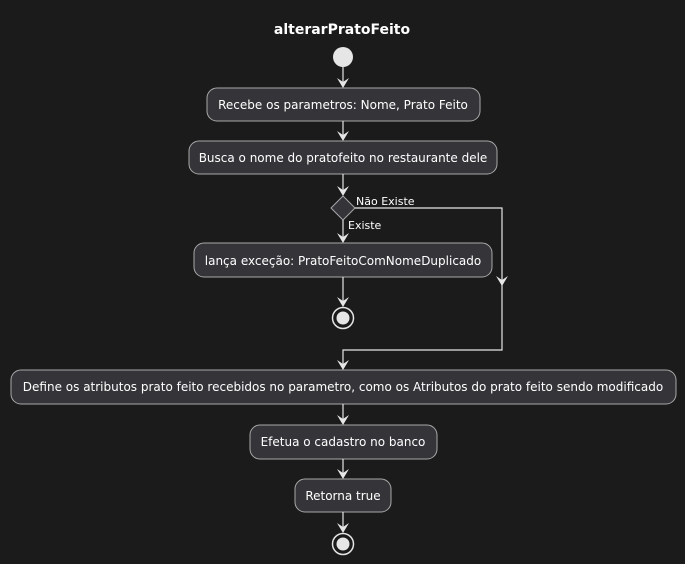 The image size is (685, 564). I want to click on stop-node-inner, so click(343, 318).